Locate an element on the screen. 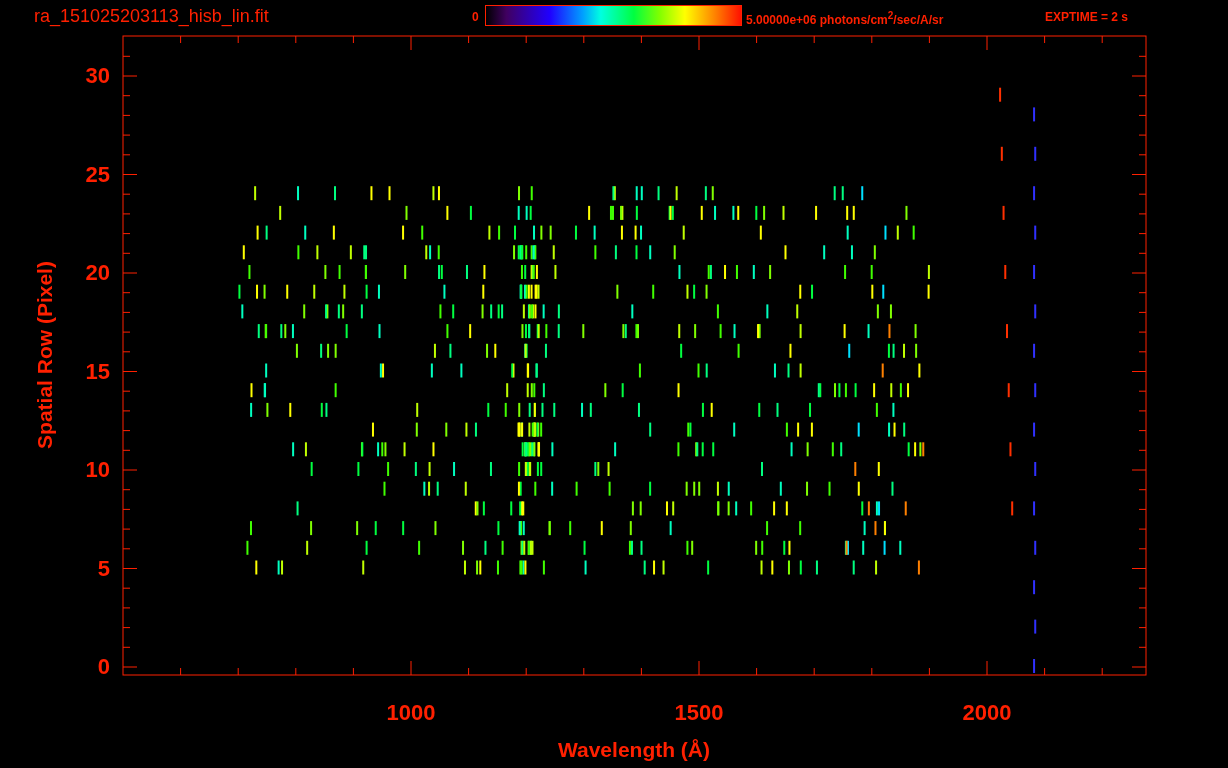 The height and width of the screenshot is (768, 1228). x-tick-label: 1500 is located at coordinates (699, 713).